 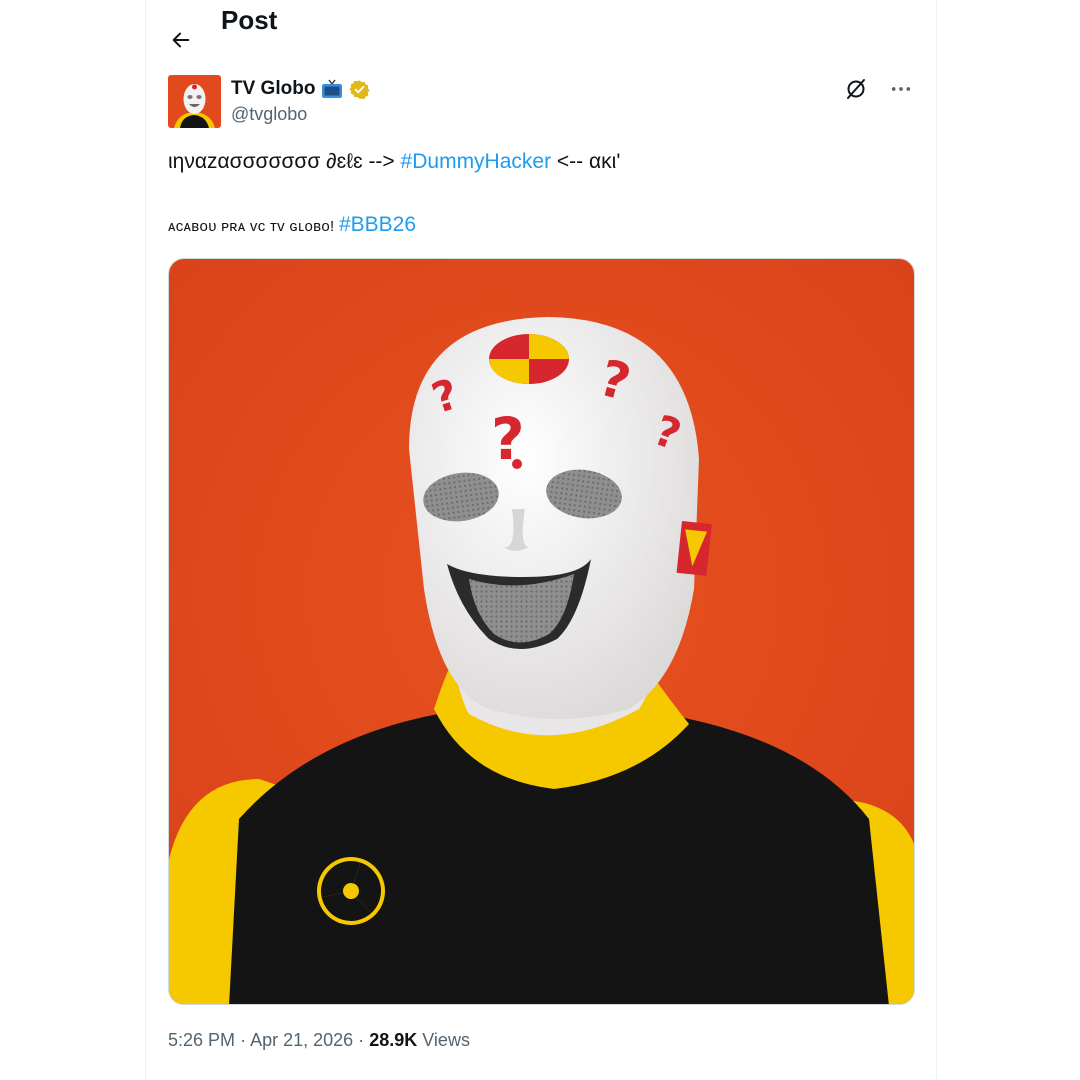 I want to click on author-name: TV Globo, so click(x=273, y=89).